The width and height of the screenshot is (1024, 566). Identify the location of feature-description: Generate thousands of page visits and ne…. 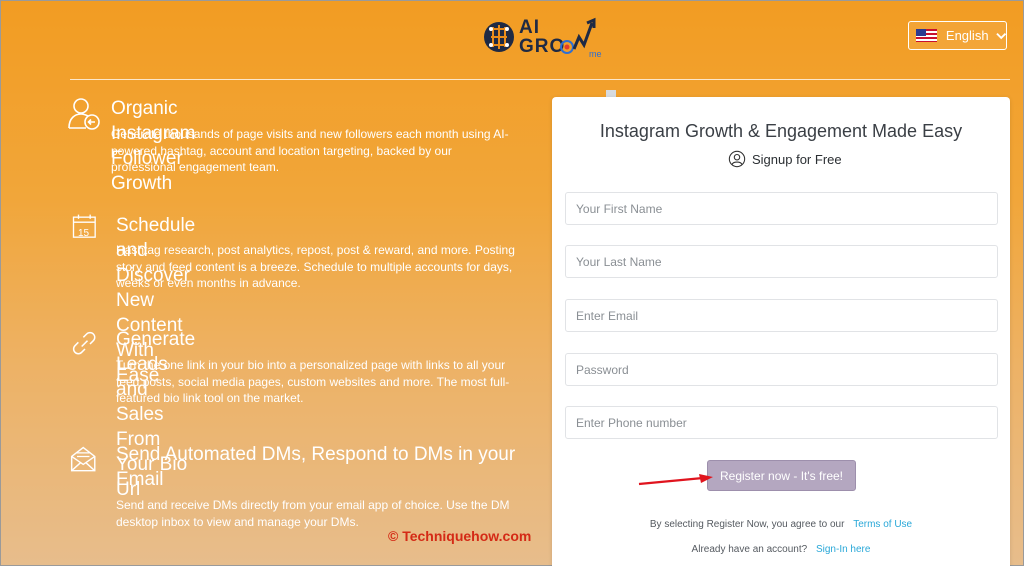
(310, 150).